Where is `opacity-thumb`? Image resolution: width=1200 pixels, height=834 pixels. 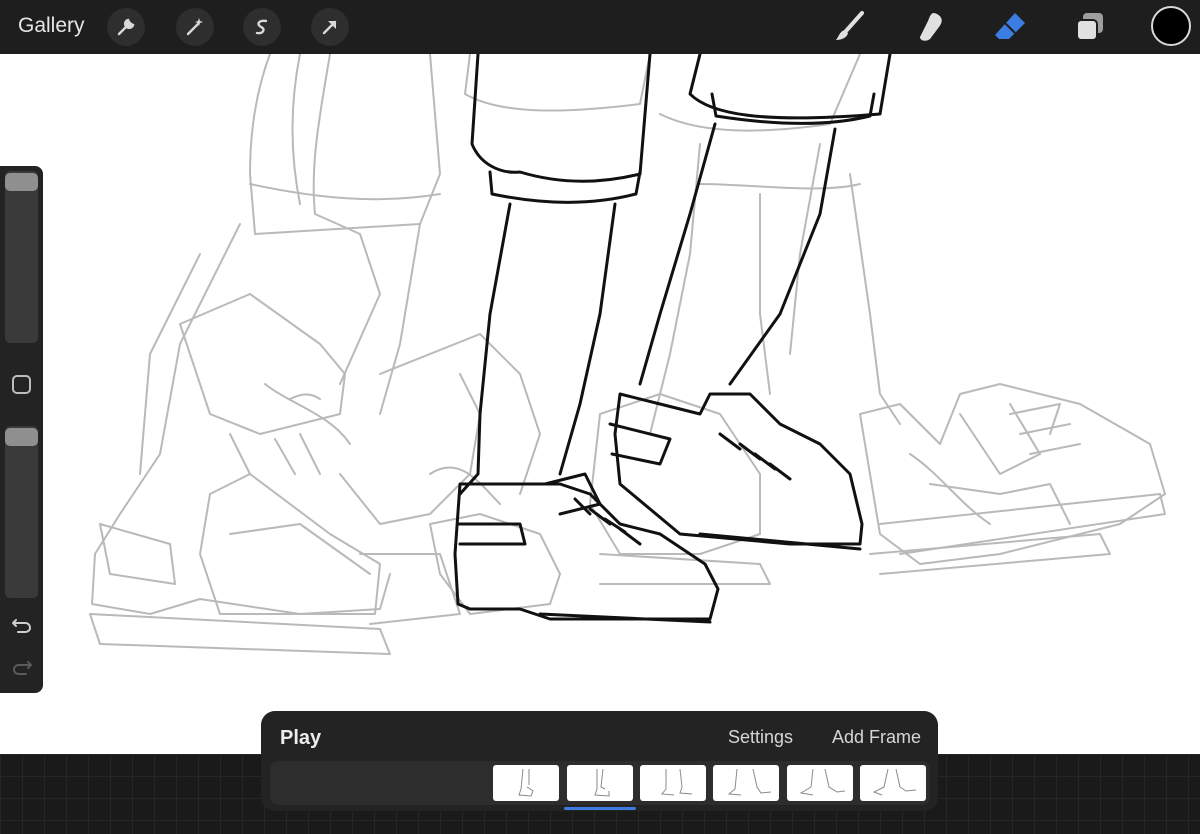 opacity-thumb is located at coordinates (21, 437).